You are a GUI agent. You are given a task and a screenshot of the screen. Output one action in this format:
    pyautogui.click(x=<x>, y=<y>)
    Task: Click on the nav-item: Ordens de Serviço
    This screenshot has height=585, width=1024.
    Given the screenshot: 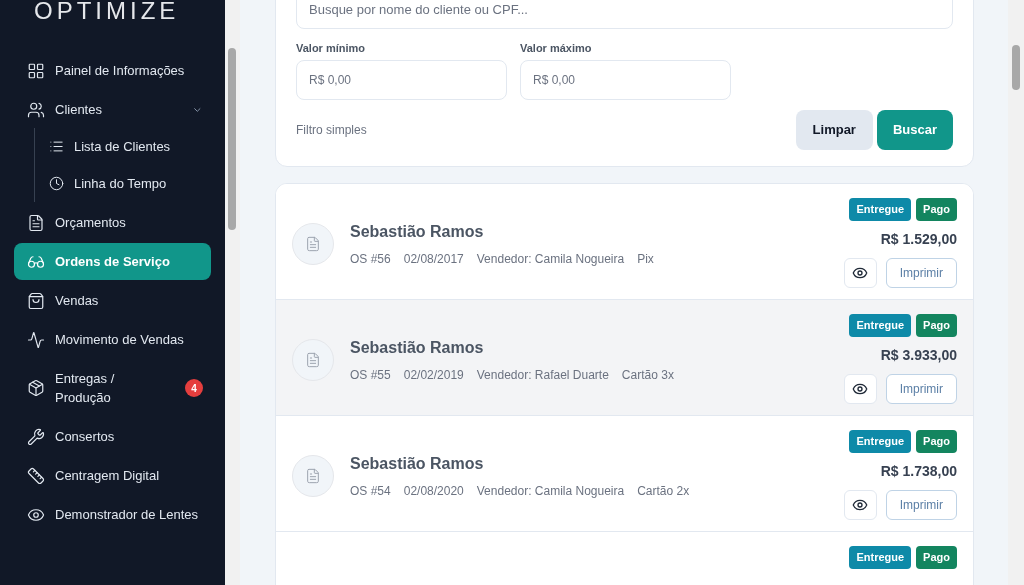 What is the action you would take?
    pyautogui.click(x=112, y=261)
    